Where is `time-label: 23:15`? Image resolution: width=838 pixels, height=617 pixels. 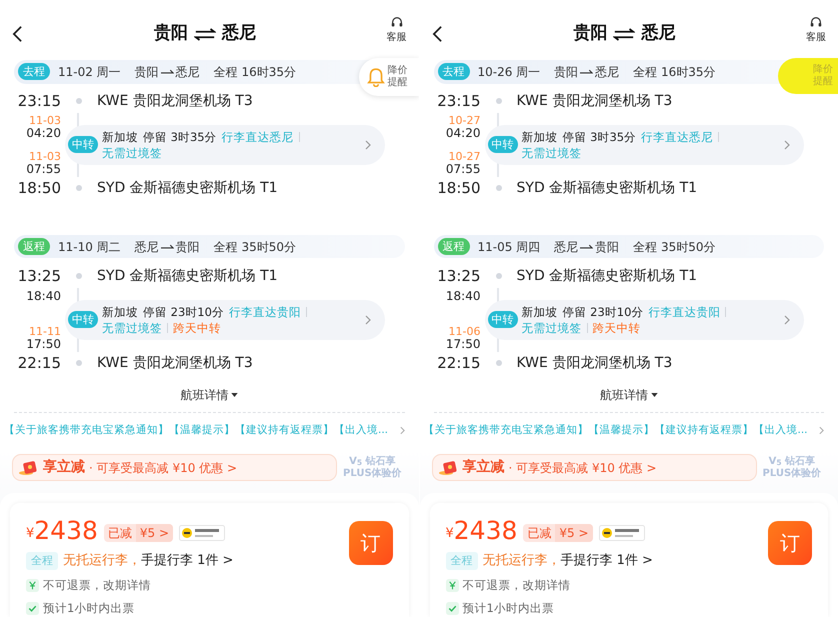 time-label: 23:15 is located at coordinates (458, 101).